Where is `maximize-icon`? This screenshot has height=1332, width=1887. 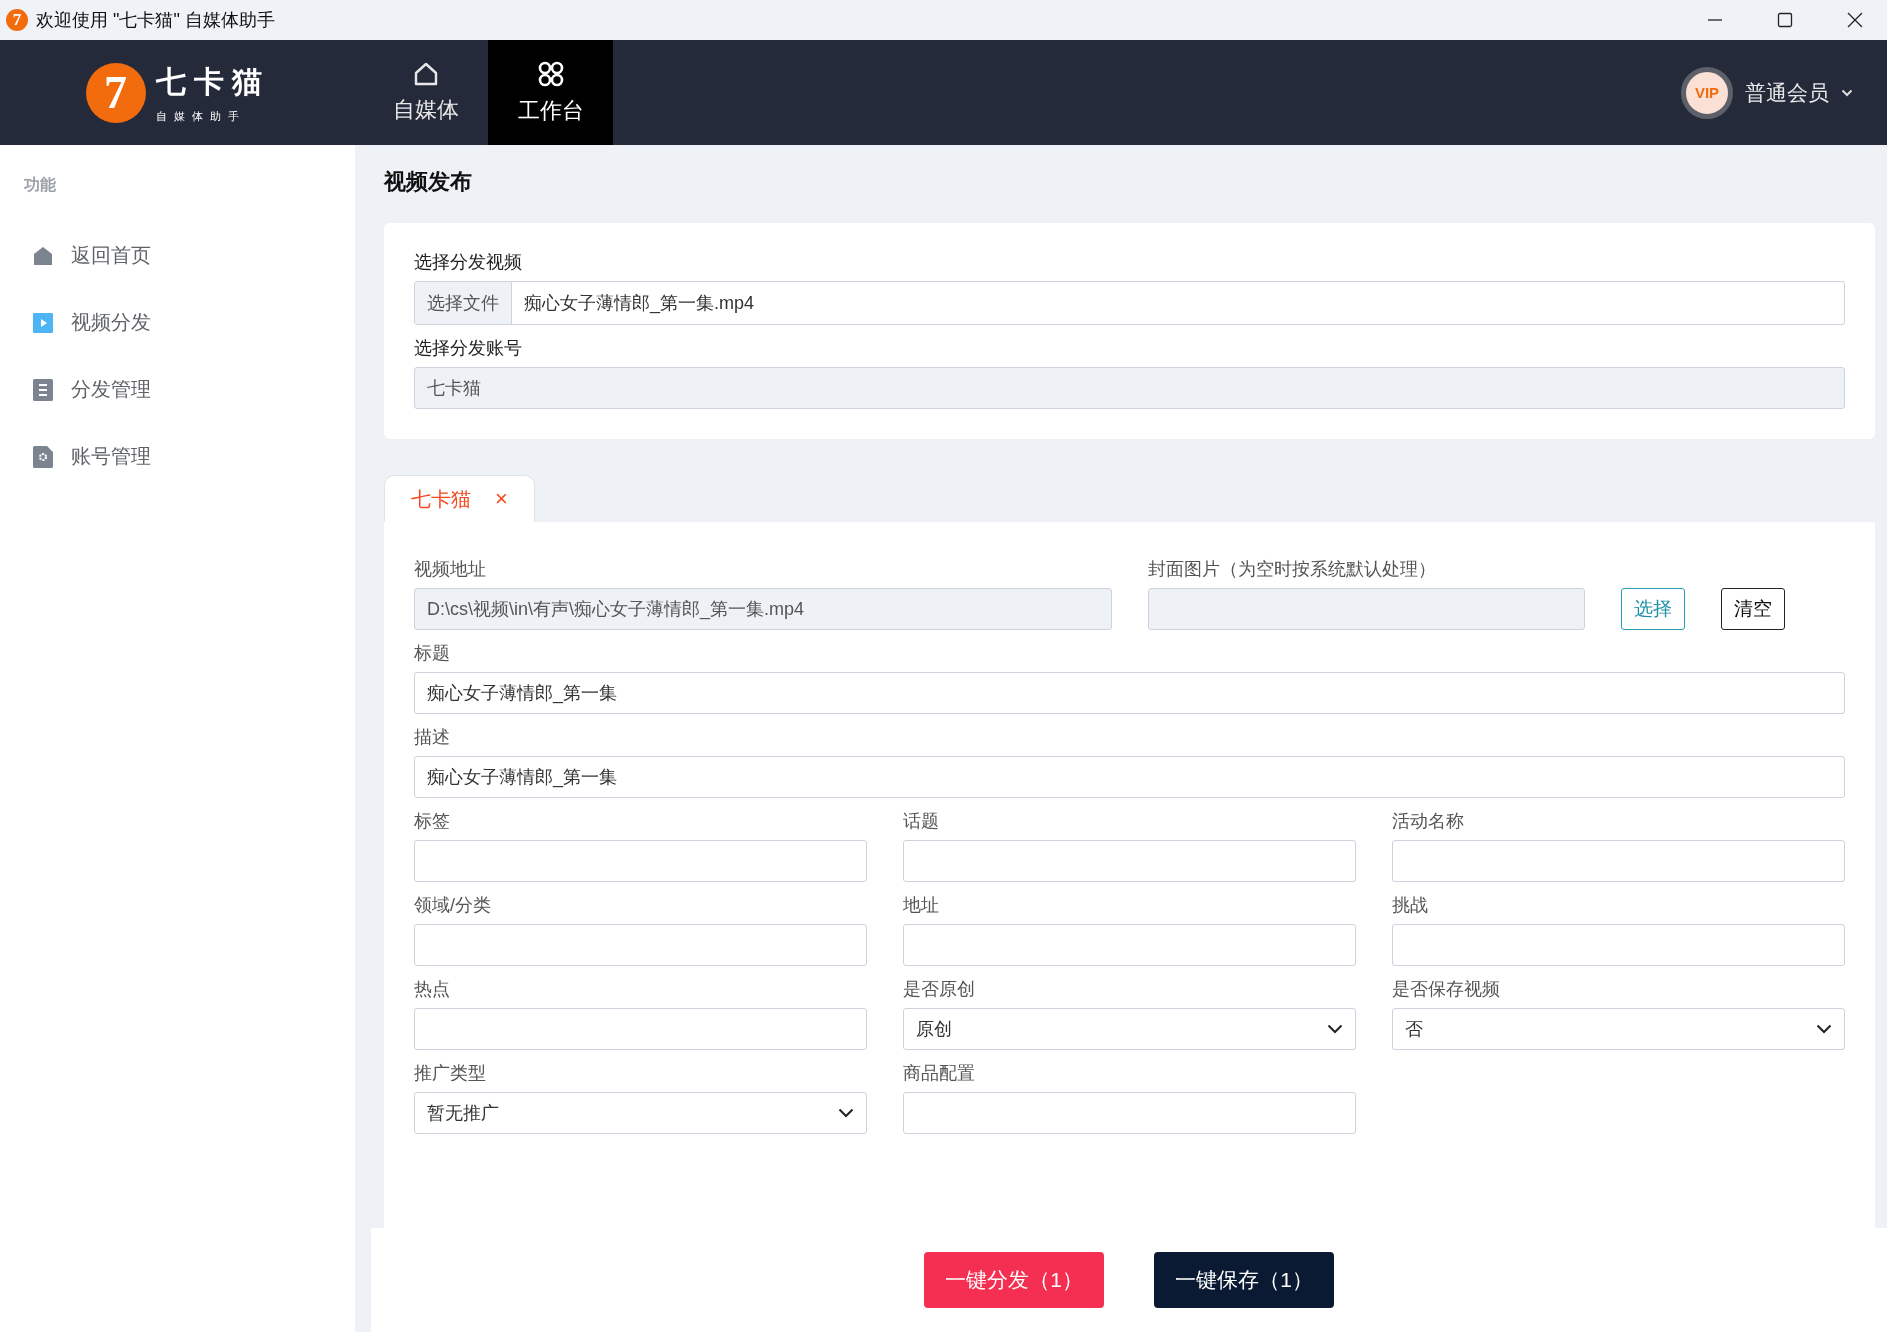 maximize-icon is located at coordinates (1785, 20).